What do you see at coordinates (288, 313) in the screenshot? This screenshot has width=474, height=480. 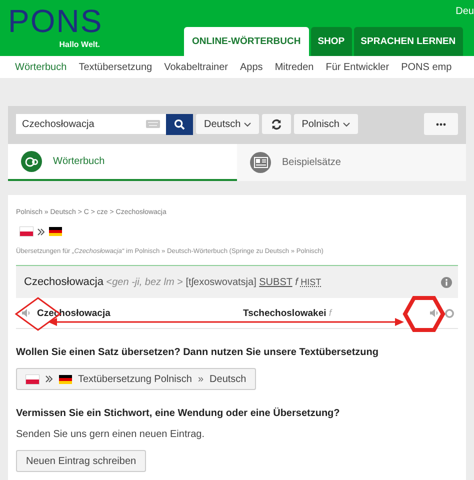 I see `target-word: Tschechoslowakei f` at bounding box center [288, 313].